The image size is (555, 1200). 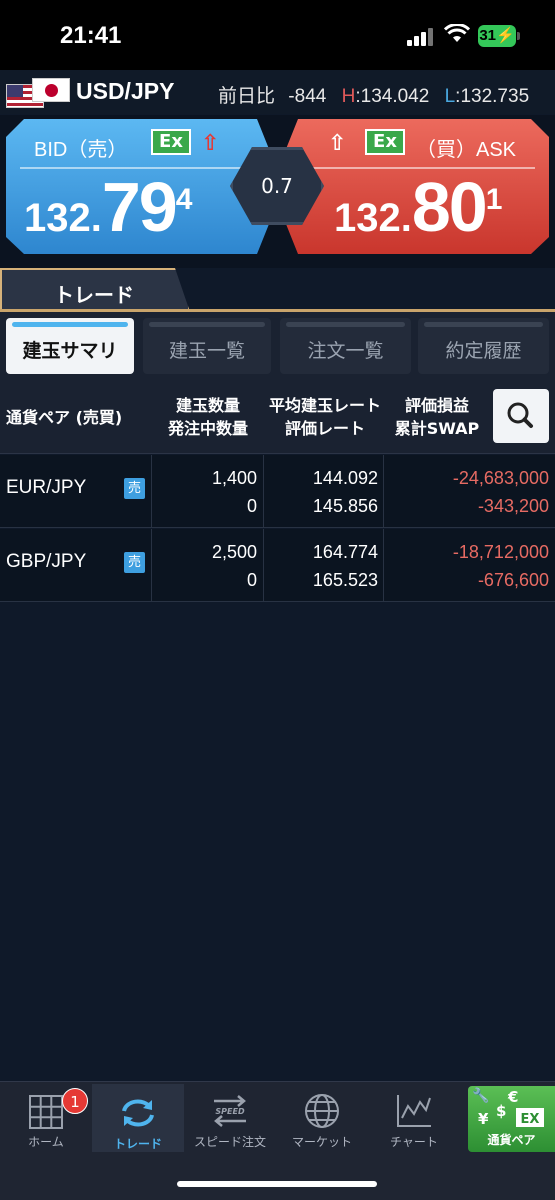 What do you see at coordinates (208, 417) in the screenshot?
I see `header-qty: 建玉数量 発注中数量` at bounding box center [208, 417].